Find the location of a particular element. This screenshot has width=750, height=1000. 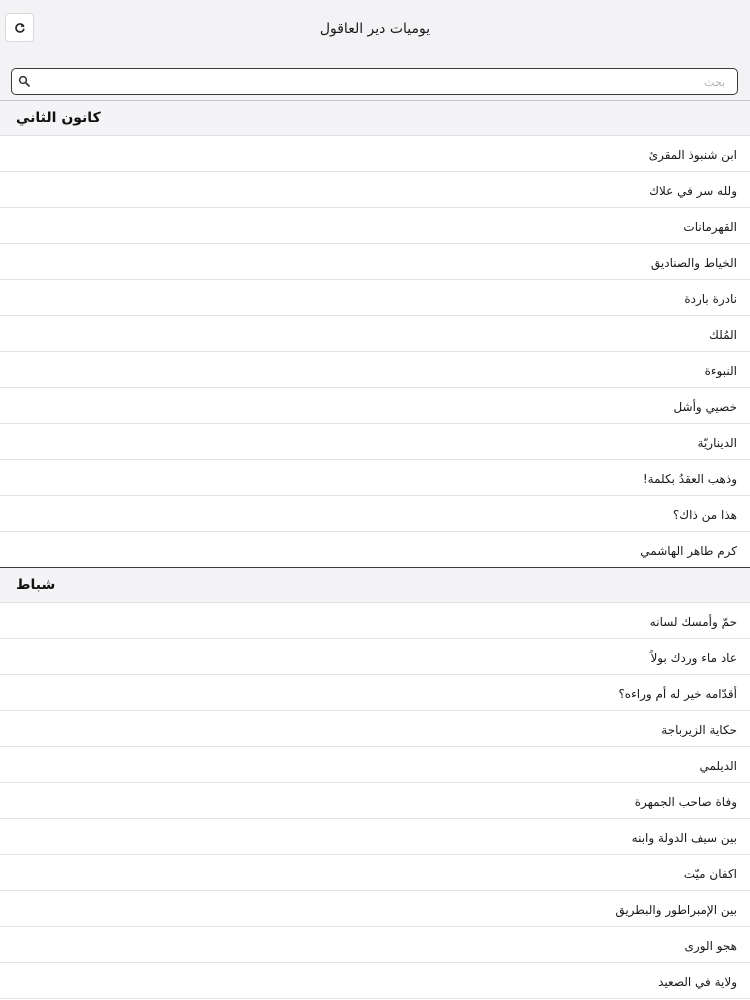

list-item: نادرة باردة is located at coordinates (375, 298).